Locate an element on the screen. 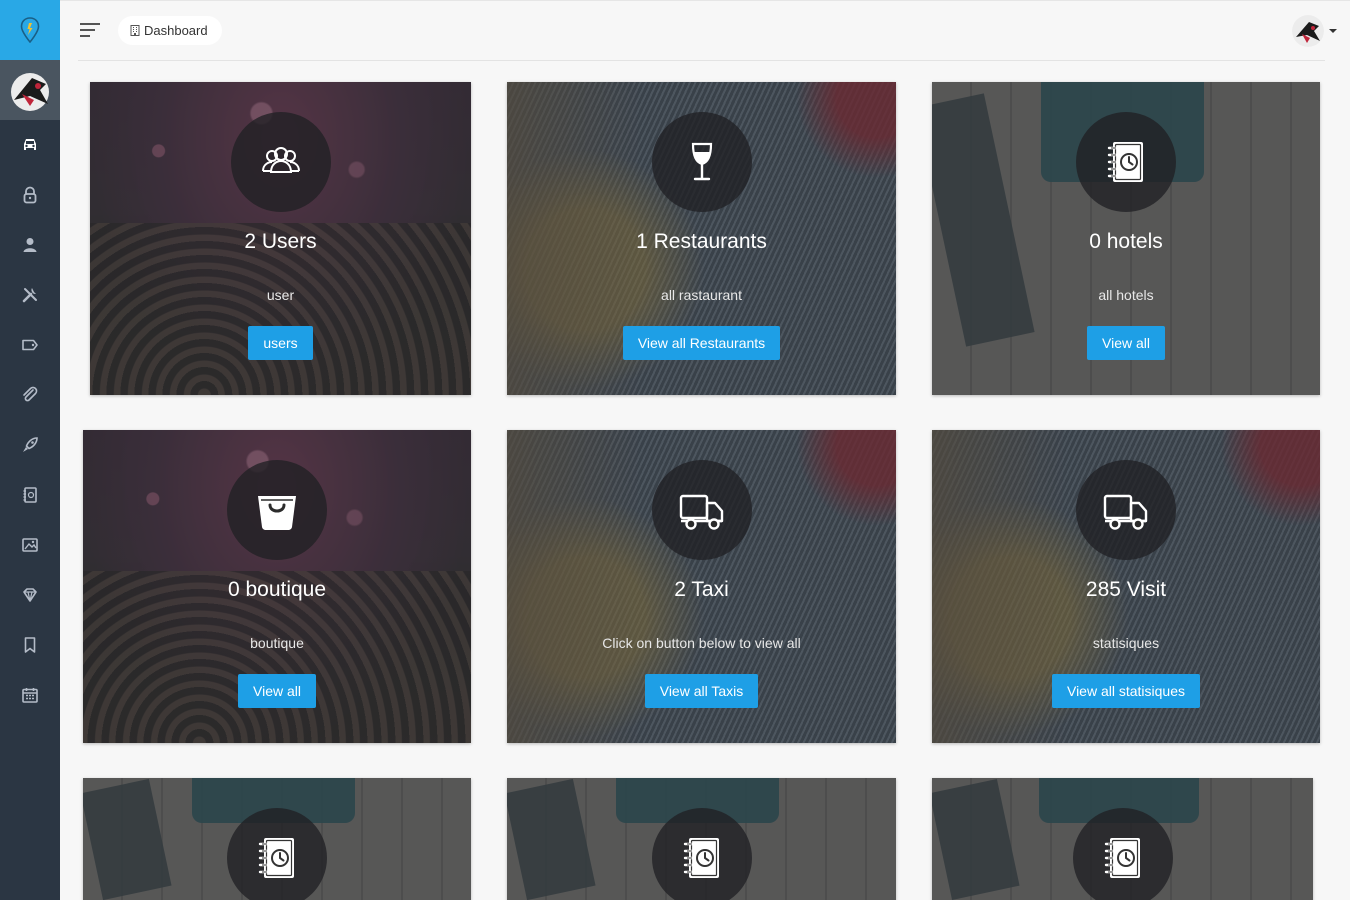  hotels-card: 0 hotels all hotels View all is located at coordinates (1126, 238).